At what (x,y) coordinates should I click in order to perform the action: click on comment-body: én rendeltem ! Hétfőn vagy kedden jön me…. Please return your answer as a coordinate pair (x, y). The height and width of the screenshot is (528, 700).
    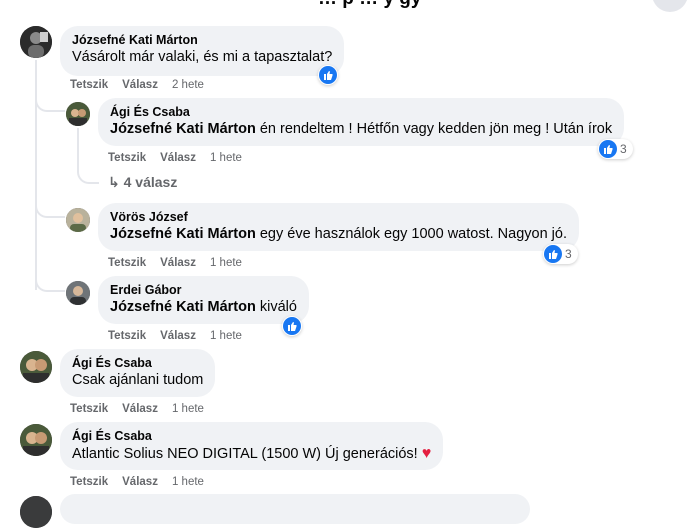
    Looking at the image, I should click on (434, 129).